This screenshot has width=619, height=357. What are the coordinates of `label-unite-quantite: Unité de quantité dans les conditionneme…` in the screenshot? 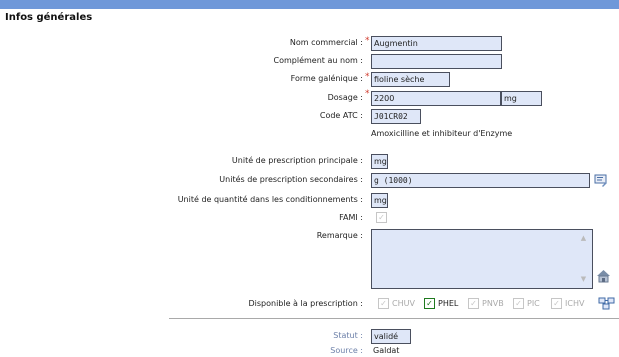 It's located at (270, 199).